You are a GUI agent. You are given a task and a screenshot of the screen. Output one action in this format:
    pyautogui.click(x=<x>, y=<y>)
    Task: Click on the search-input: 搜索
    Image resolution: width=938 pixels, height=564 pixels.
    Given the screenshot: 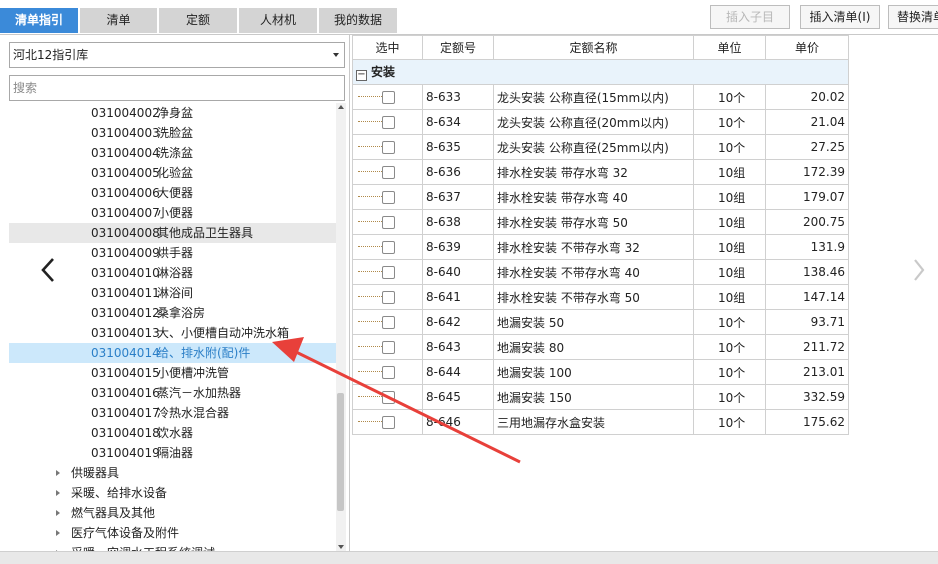 What is the action you would take?
    pyautogui.click(x=177, y=88)
    